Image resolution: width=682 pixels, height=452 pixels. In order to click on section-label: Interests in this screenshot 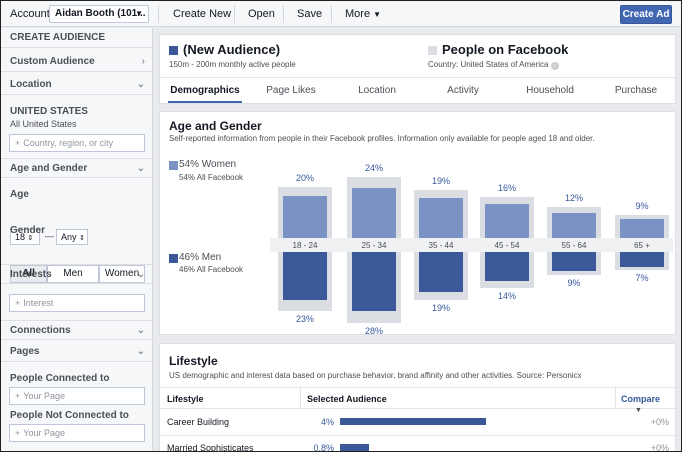, I will do `click(31, 274)`.